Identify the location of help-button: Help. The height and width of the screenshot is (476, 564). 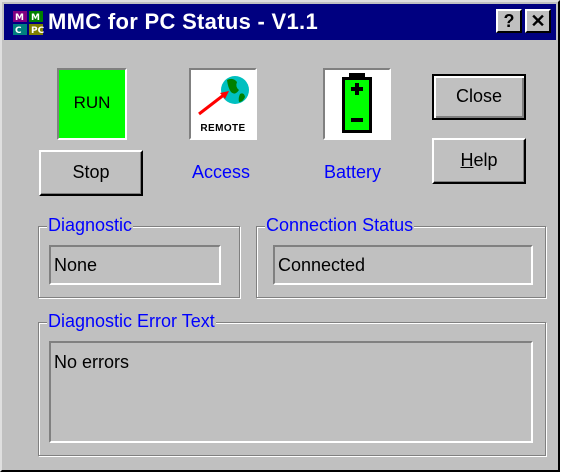
(479, 161).